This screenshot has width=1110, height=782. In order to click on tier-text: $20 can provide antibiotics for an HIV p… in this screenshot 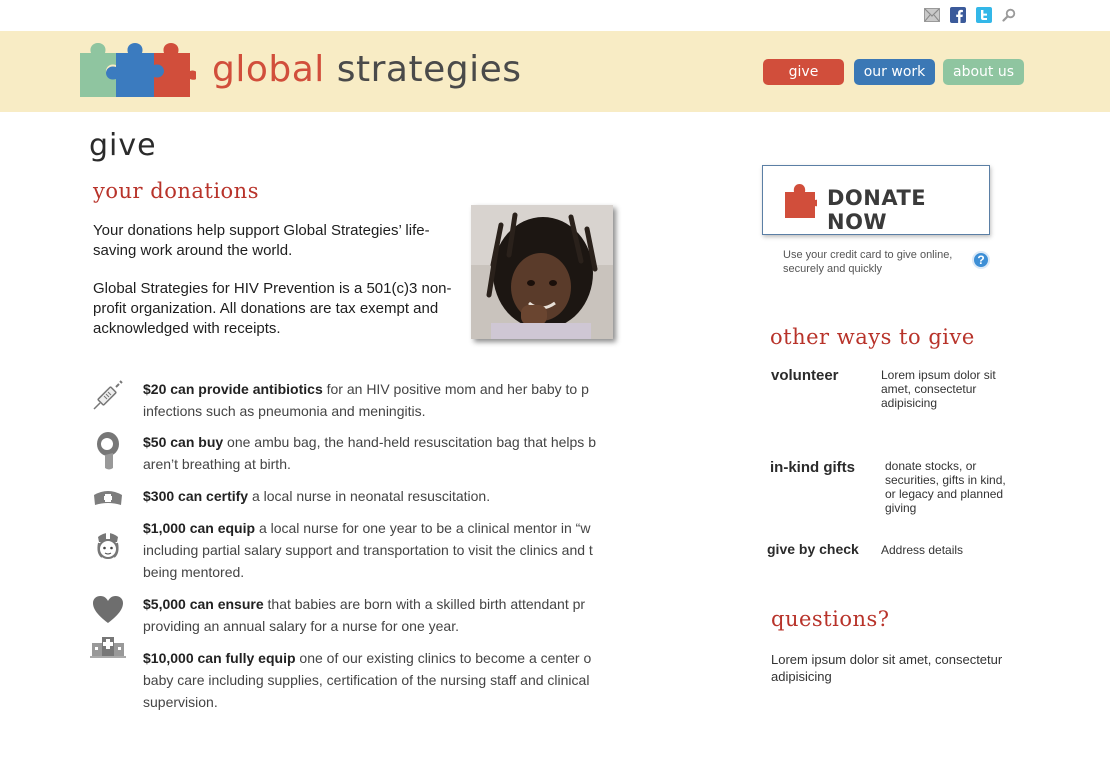, I will do `click(366, 400)`.